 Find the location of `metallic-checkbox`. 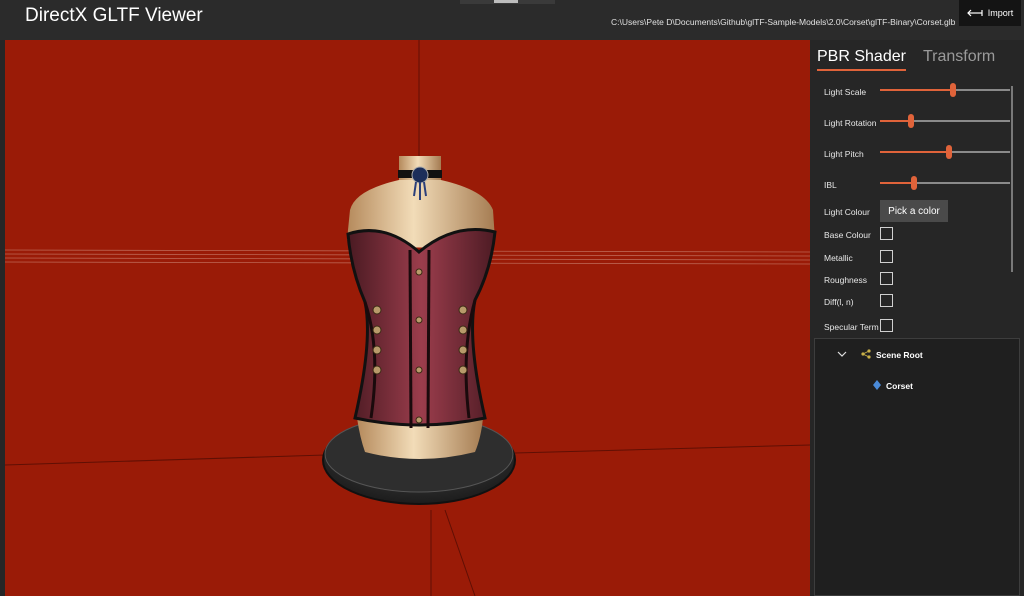

metallic-checkbox is located at coordinates (886, 256).